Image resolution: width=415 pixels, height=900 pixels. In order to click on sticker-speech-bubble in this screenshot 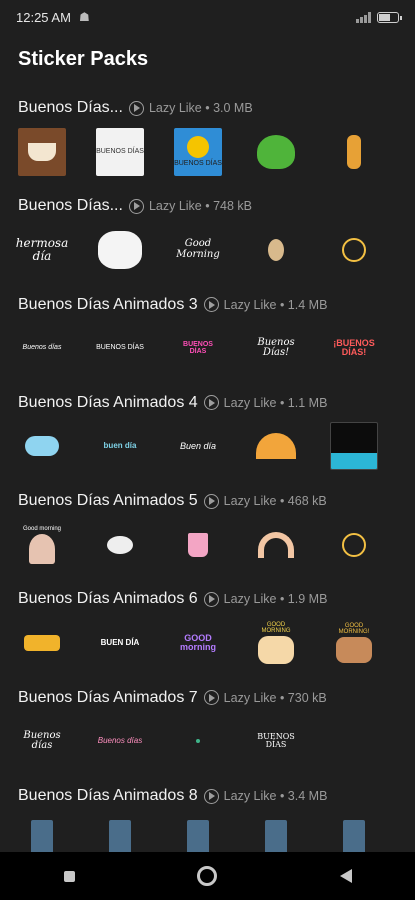, I will do `click(120, 545)`.